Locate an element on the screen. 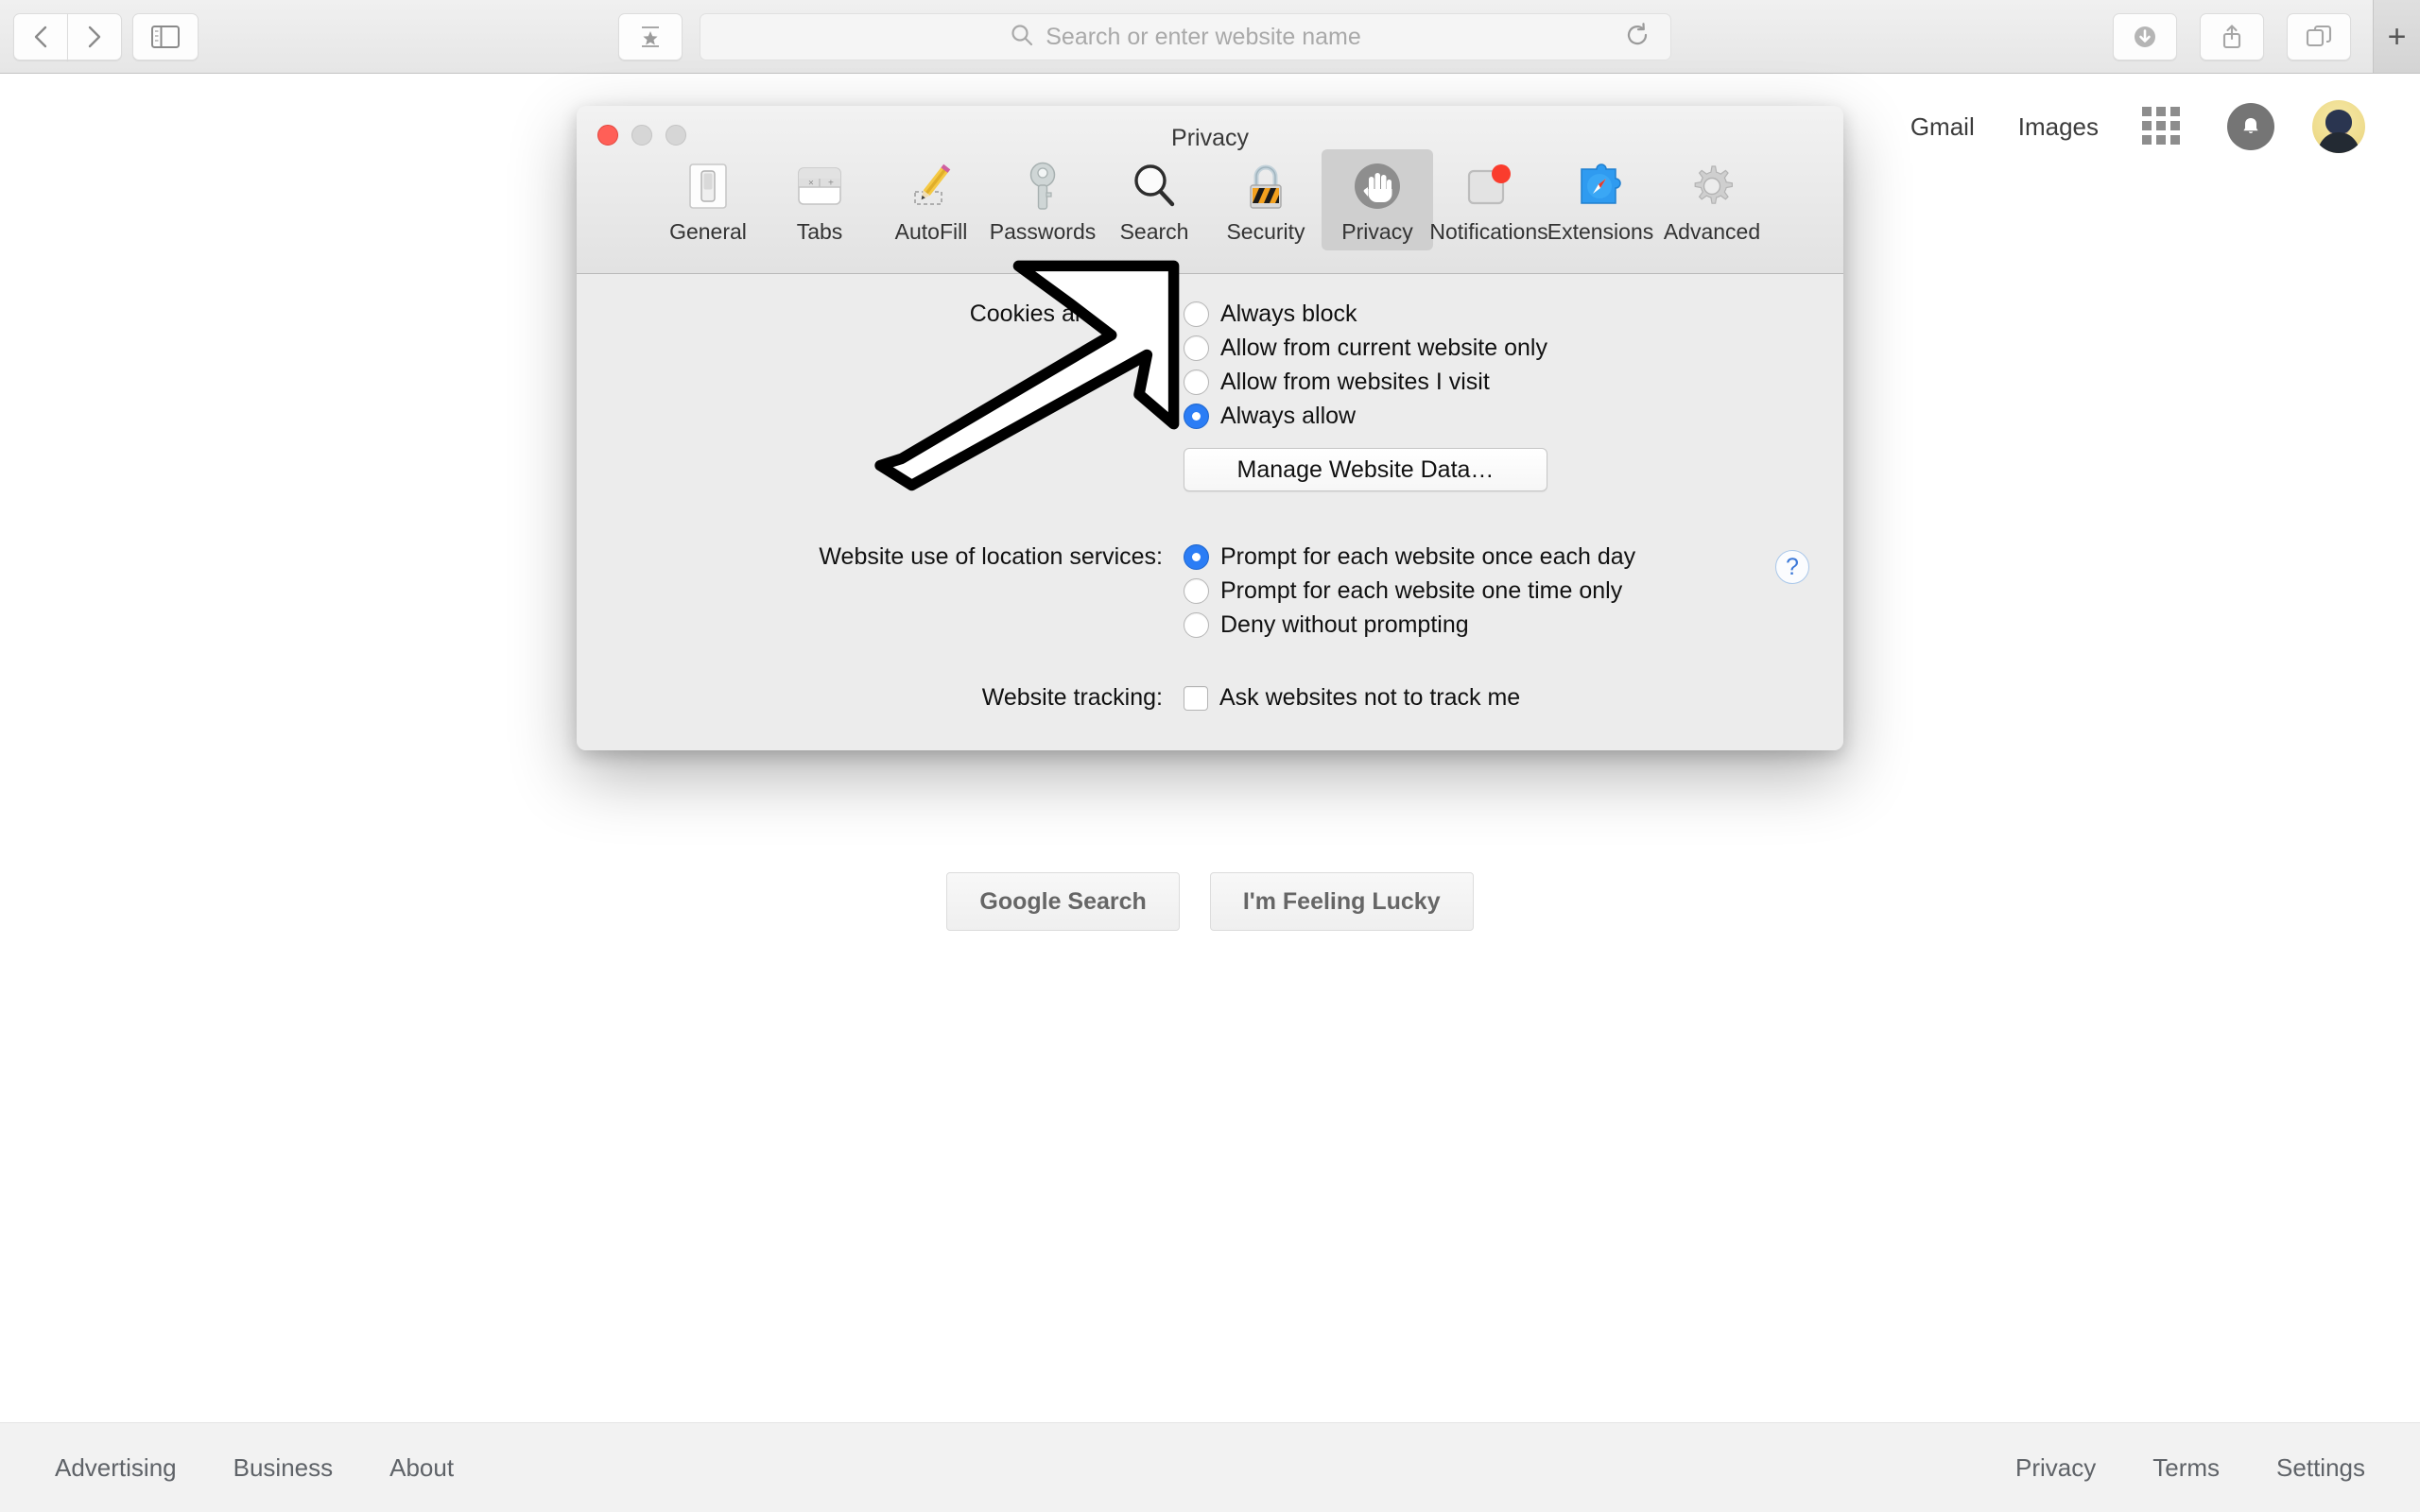  toolbar-tab-extensions: Extensions is located at coordinates (1601, 199).